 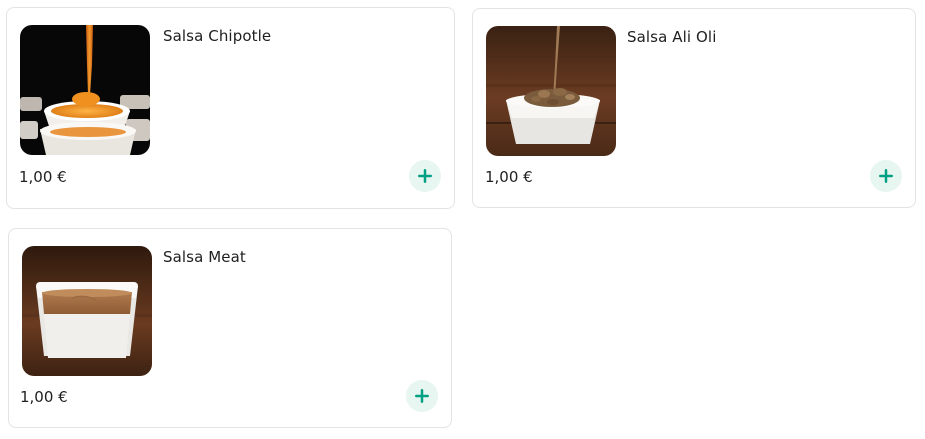 What do you see at coordinates (87, 311) in the screenshot?
I see `salsa-meat-image` at bounding box center [87, 311].